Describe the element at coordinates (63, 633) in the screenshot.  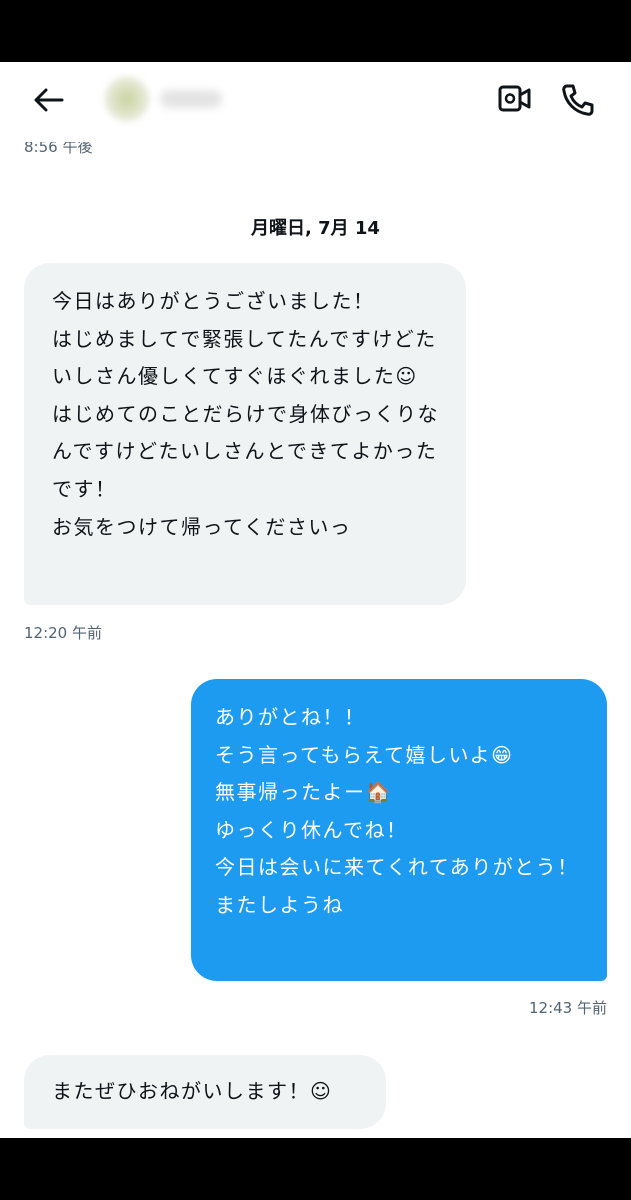
I see `message-timestamp: 12:20 午前` at that location.